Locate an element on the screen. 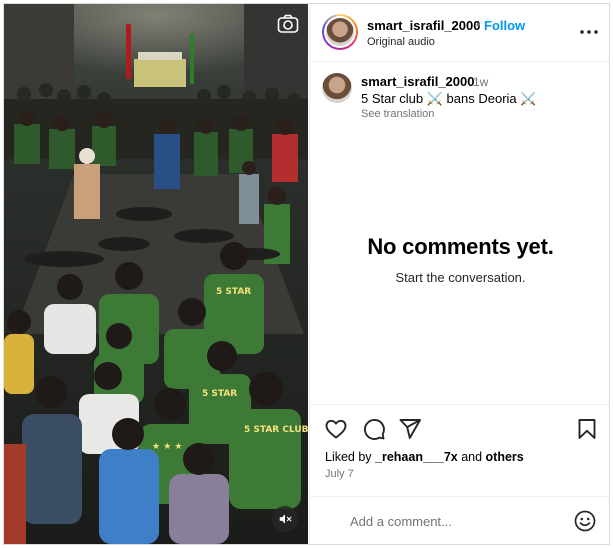  avatar is located at coordinates (340, 32).